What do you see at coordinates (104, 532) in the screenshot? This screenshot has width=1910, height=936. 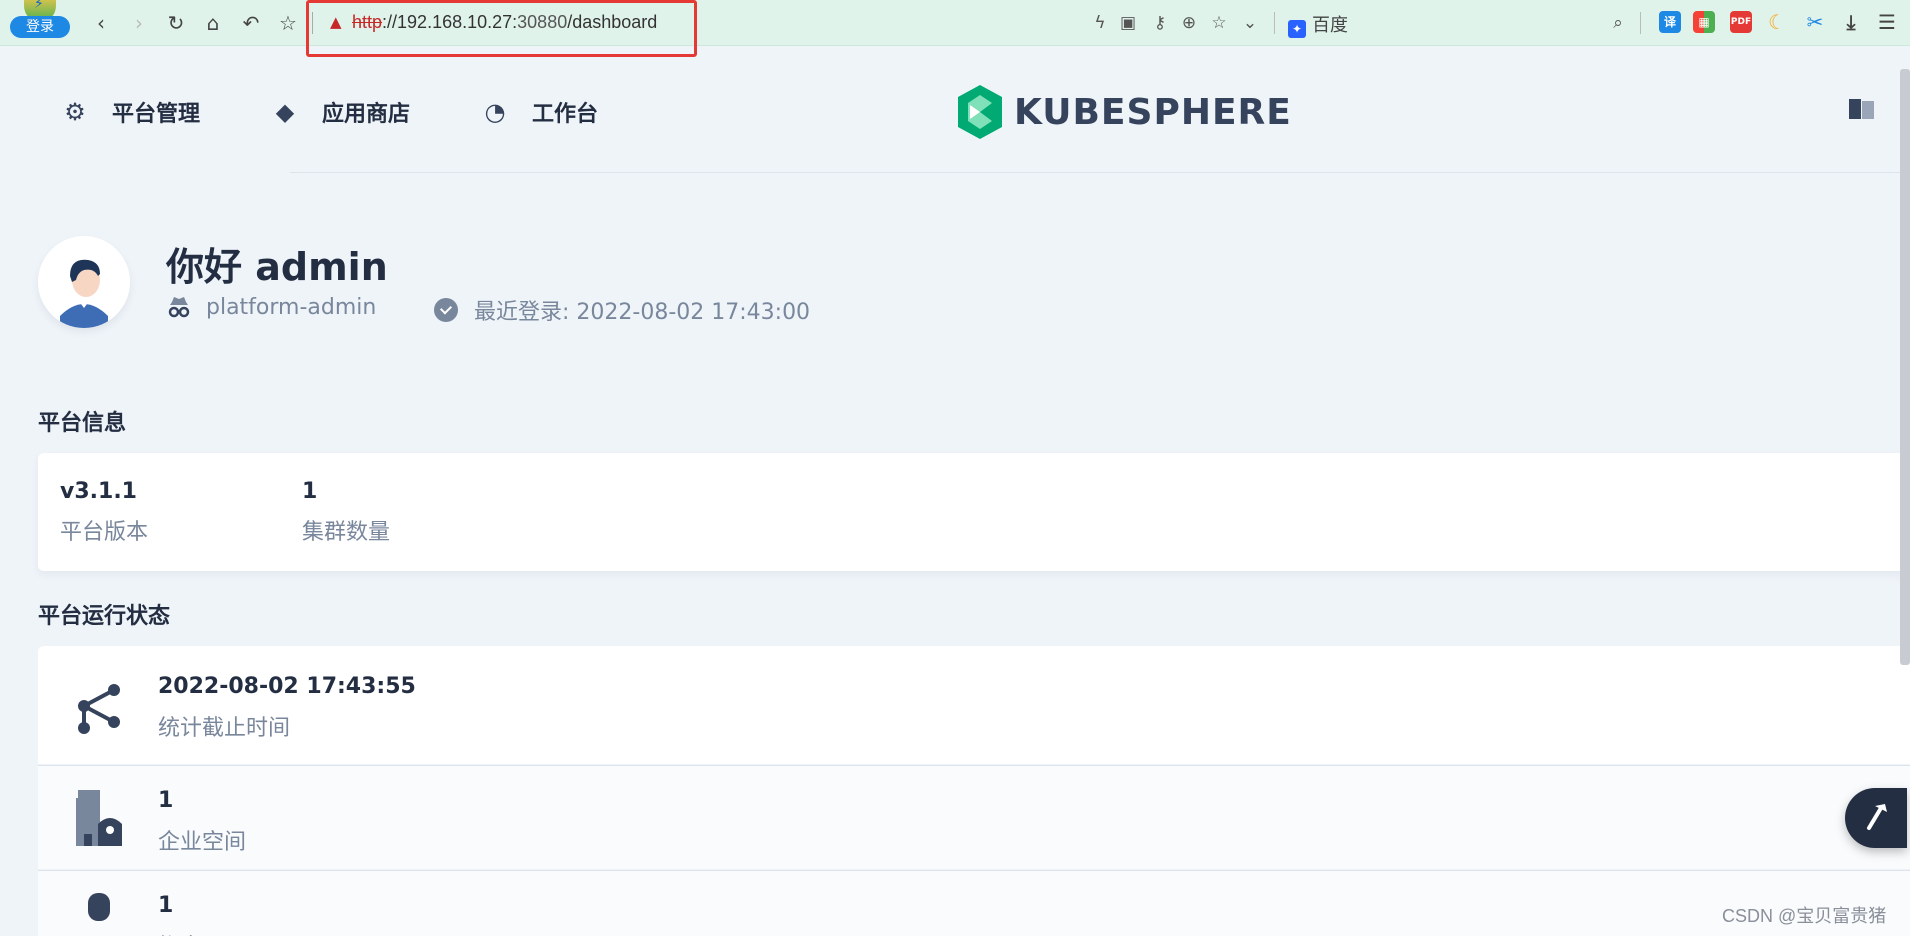 I see `platform-version-label: 平台版本` at bounding box center [104, 532].